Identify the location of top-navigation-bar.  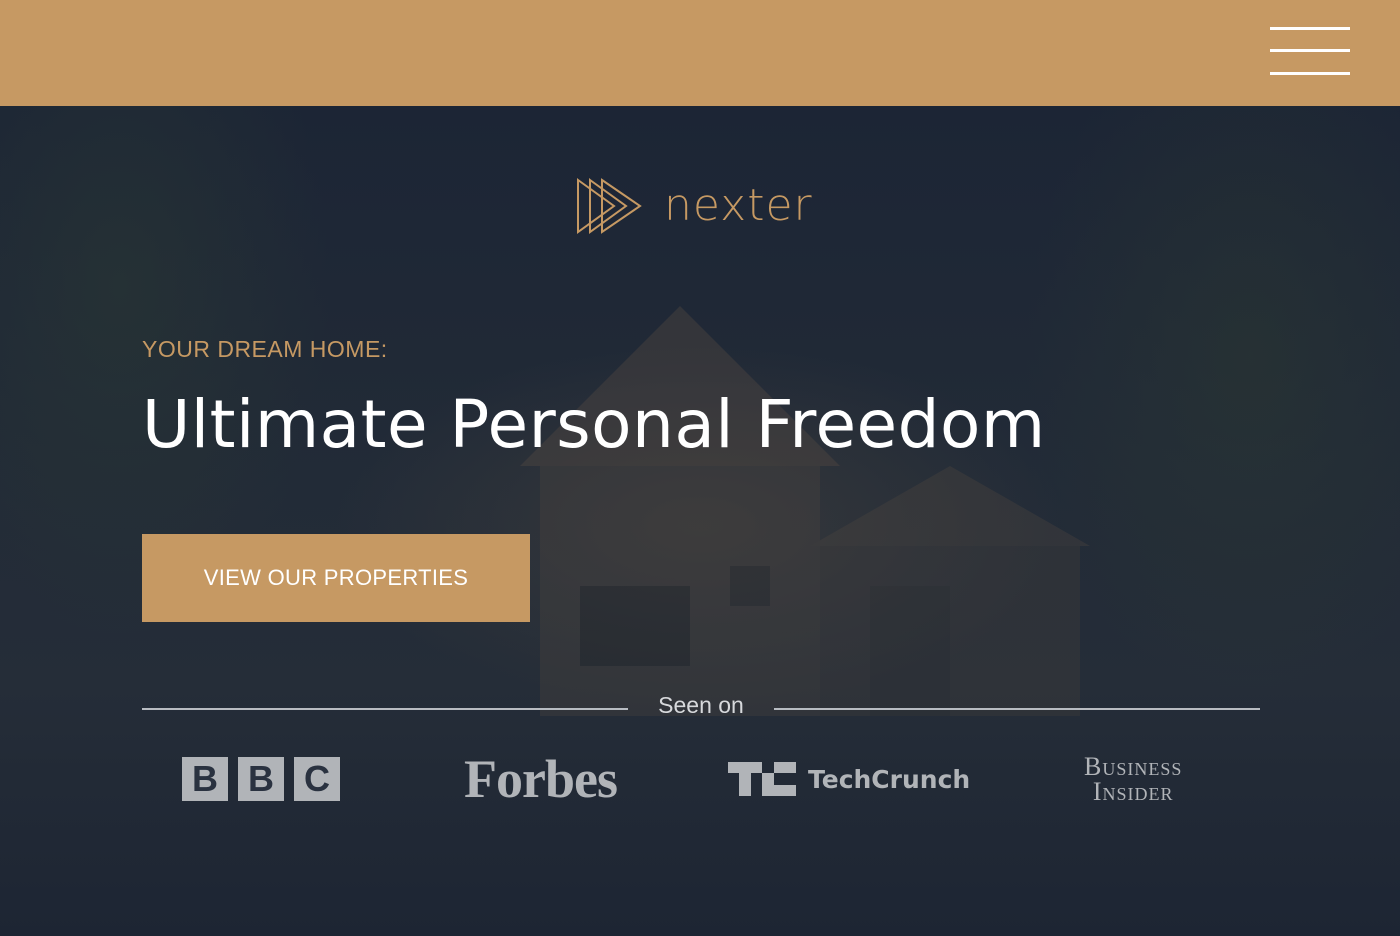
(700, 53).